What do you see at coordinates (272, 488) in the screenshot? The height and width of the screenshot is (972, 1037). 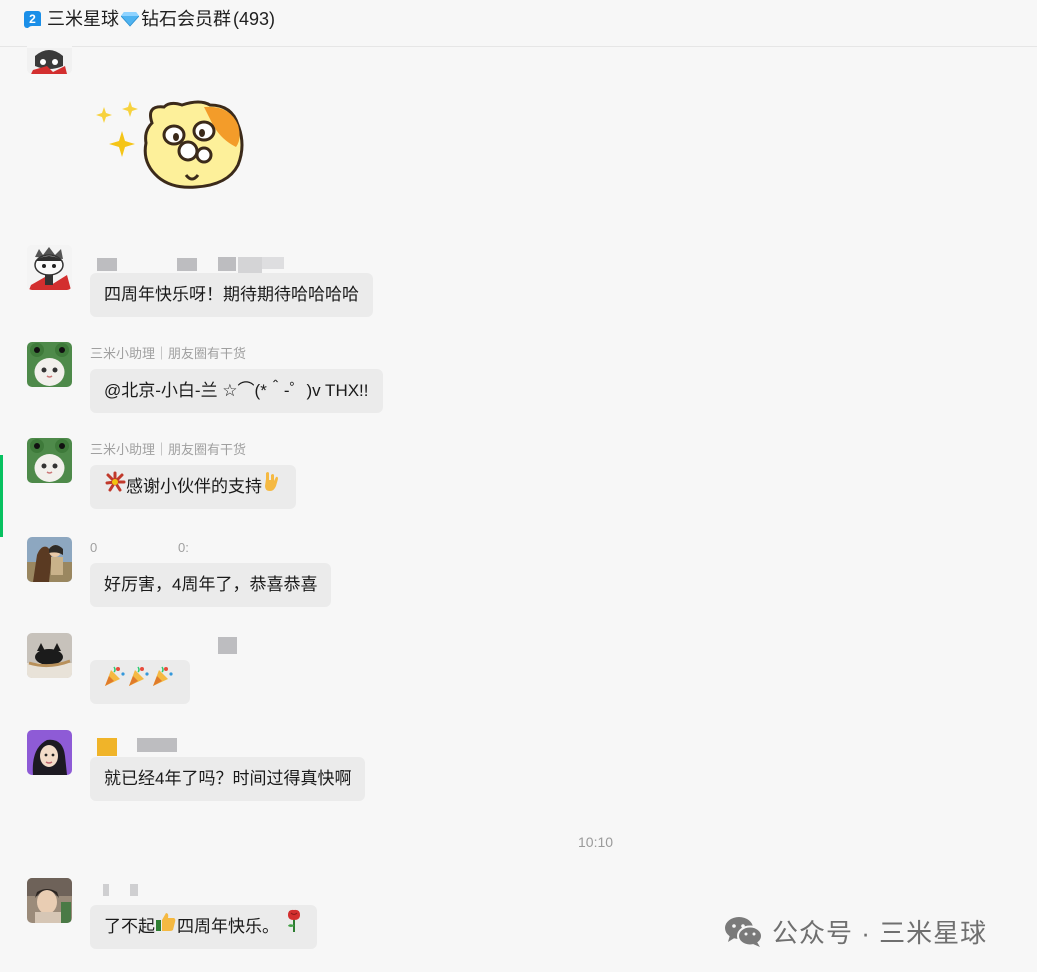 I see `love-you-hand-icon` at bounding box center [272, 488].